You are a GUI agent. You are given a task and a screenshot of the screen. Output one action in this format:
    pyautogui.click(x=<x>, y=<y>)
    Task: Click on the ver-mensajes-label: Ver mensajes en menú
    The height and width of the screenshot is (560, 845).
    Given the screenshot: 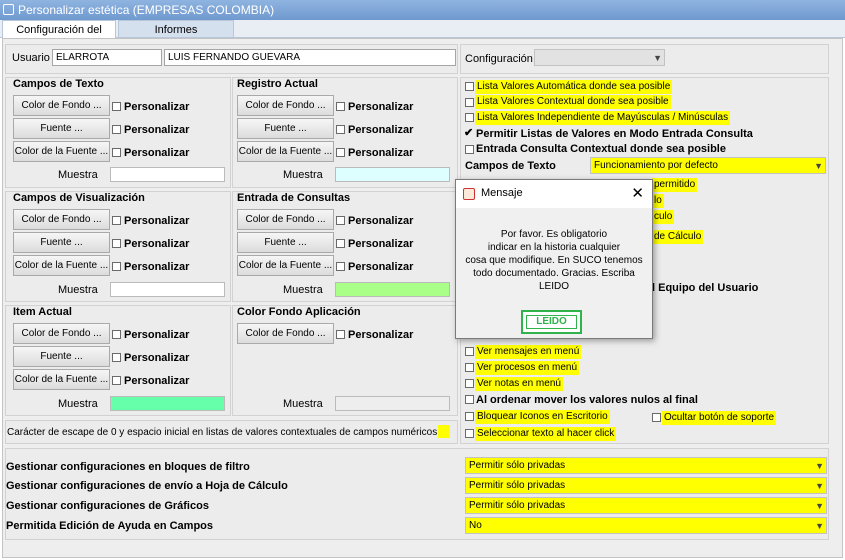 What is the action you would take?
    pyautogui.click(x=528, y=352)
    